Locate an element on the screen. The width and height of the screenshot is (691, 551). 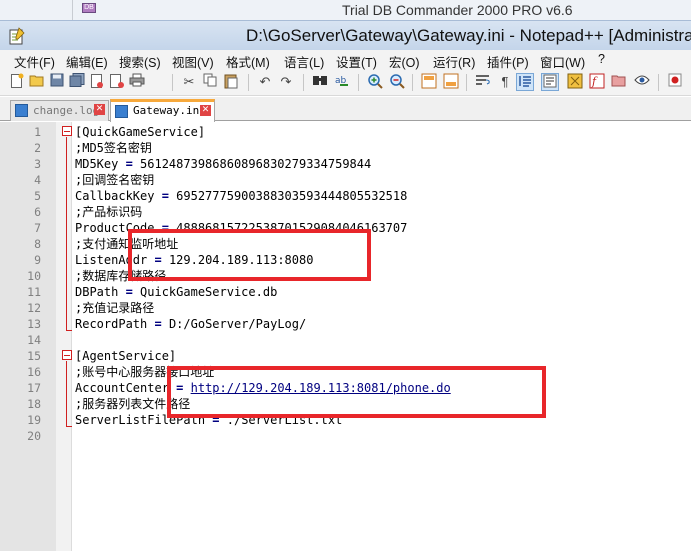
line-number: 2 is located at coordinates (37, 148).